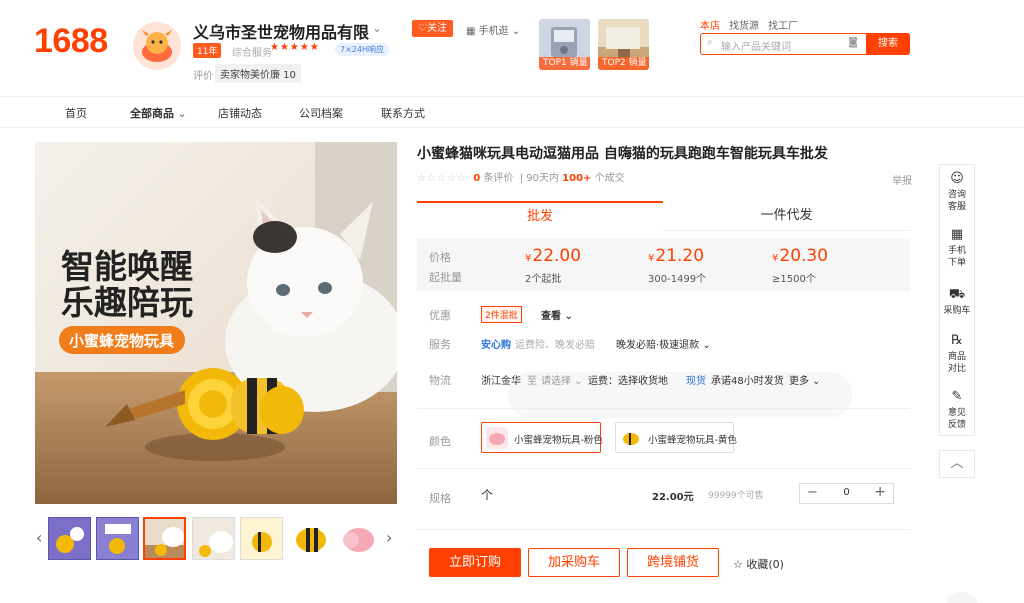 This screenshot has width=1024, height=603. What do you see at coordinates (956, 357) in the screenshot?
I see `side-compare-l1: 商品` at bounding box center [956, 357].